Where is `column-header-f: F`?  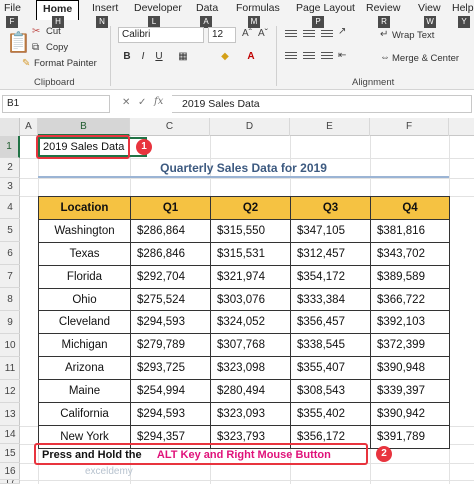
column-header-f: F is located at coordinates (409, 127).